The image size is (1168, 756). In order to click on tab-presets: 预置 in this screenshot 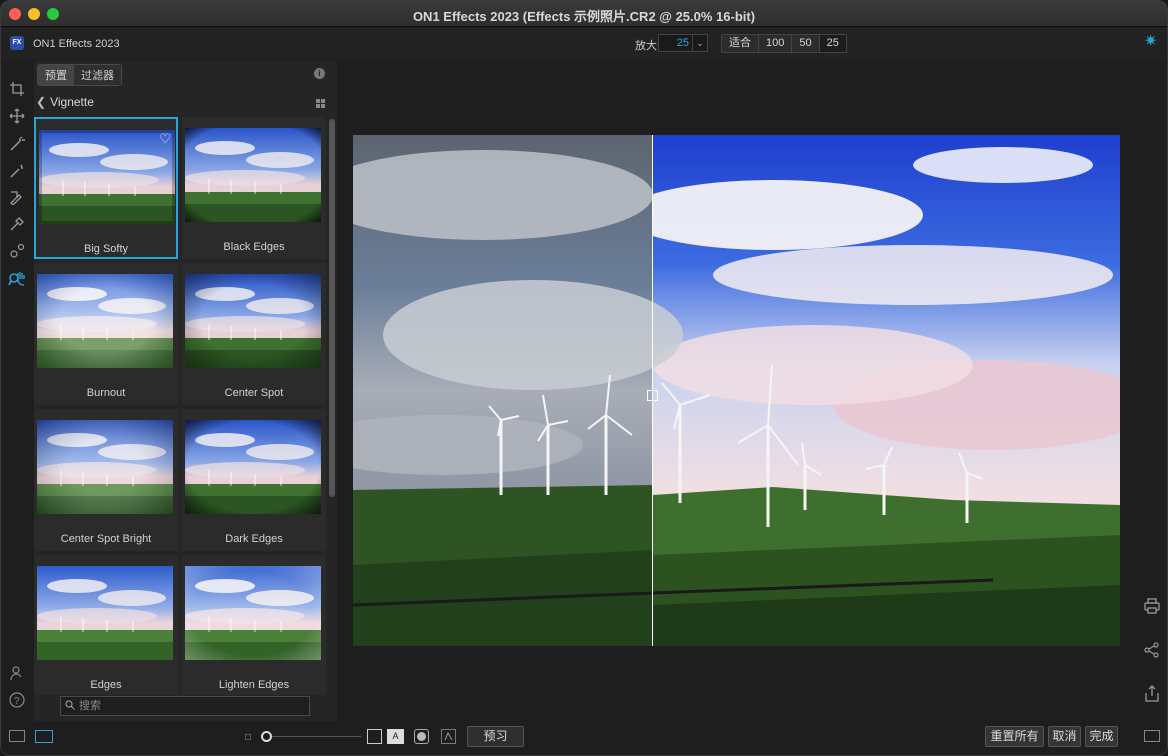, I will do `click(56, 75)`.